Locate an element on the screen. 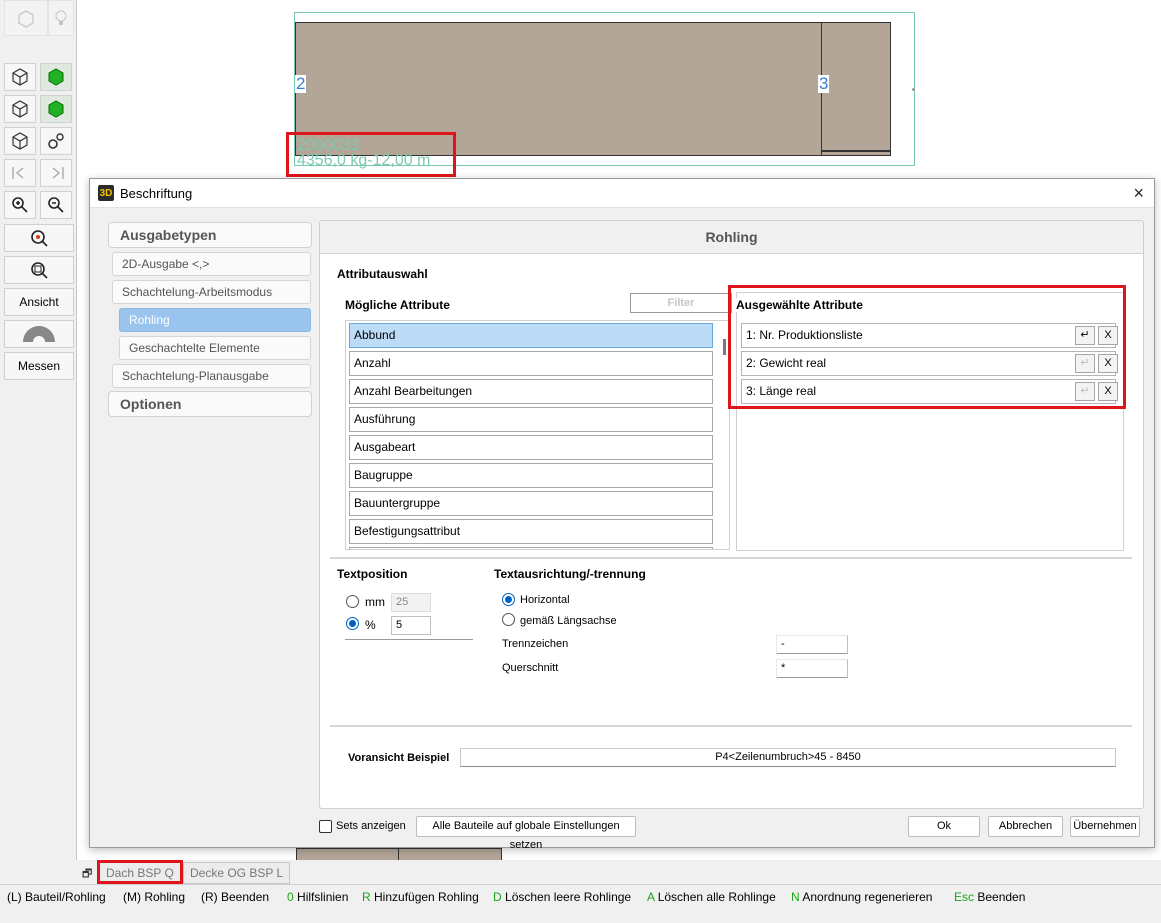 The height and width of the screenshot is (923, 1161). element-number-2: 2 is located at coordinates (301, 83).